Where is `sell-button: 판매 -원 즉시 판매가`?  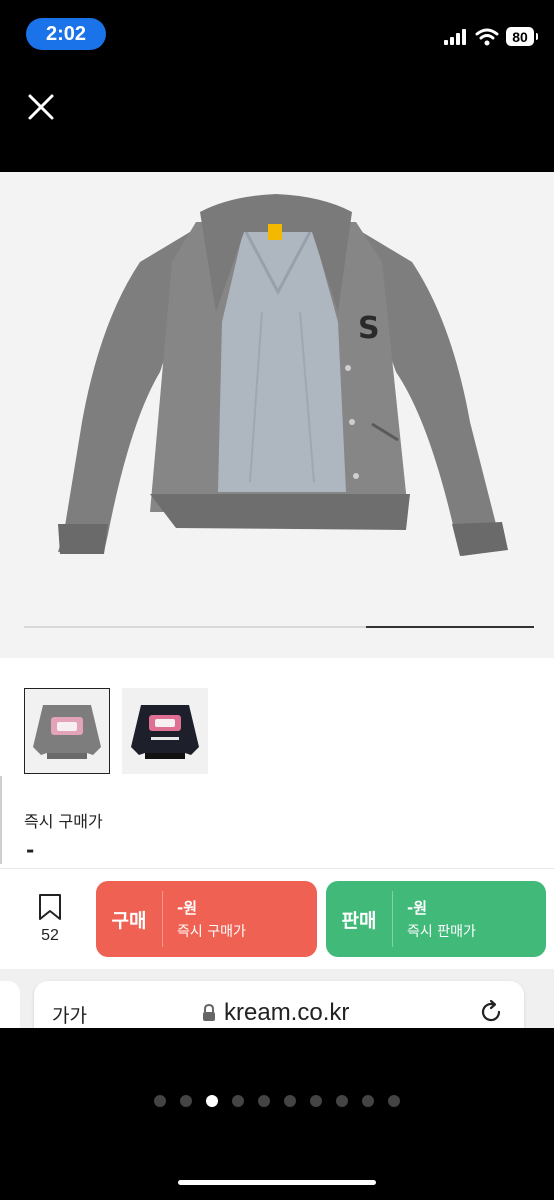
sell-button: 판매 -원 즉시 판매가 is located at coordinates (436, 919).